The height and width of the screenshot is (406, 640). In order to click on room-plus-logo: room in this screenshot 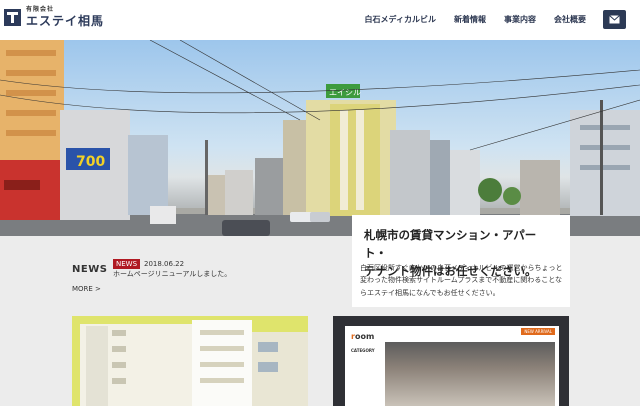, I will do `click(362, 336)`.